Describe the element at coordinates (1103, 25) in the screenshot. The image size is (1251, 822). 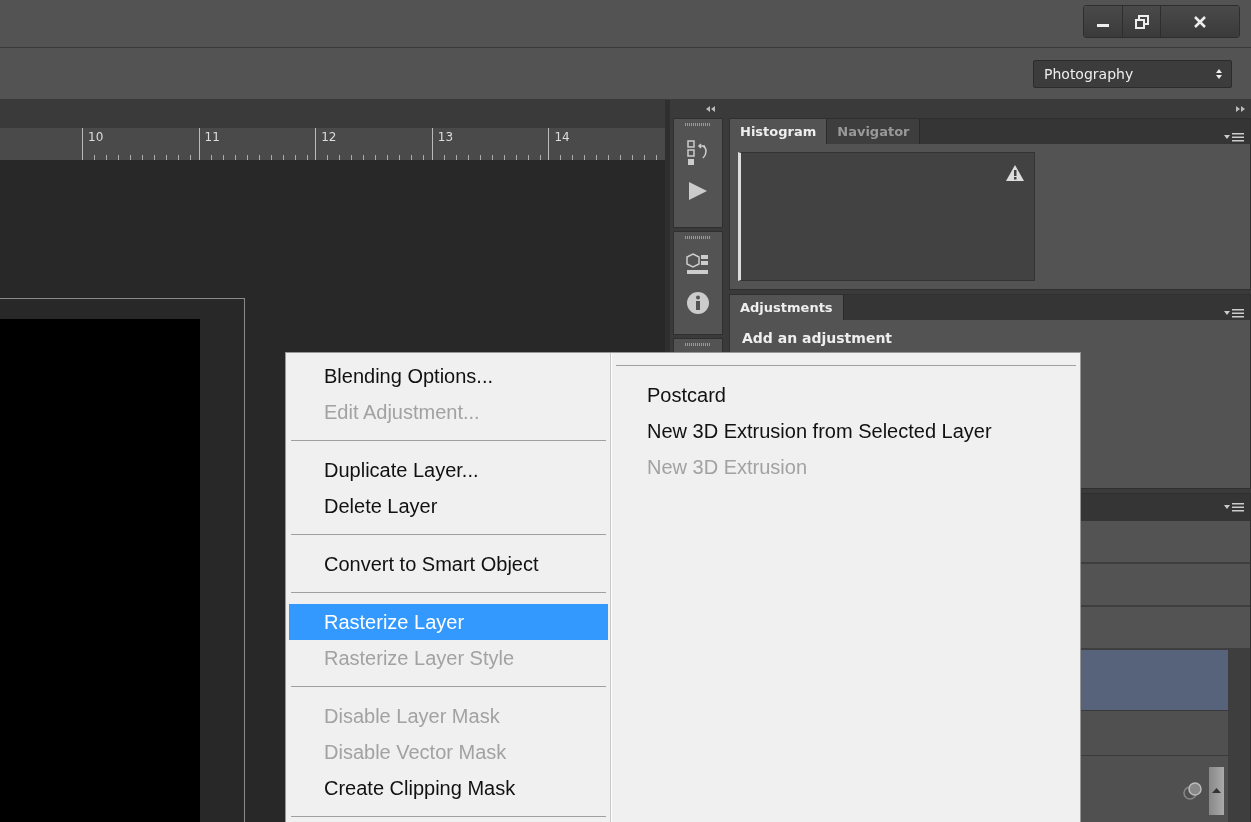
I see `minimize-icon` at that location.